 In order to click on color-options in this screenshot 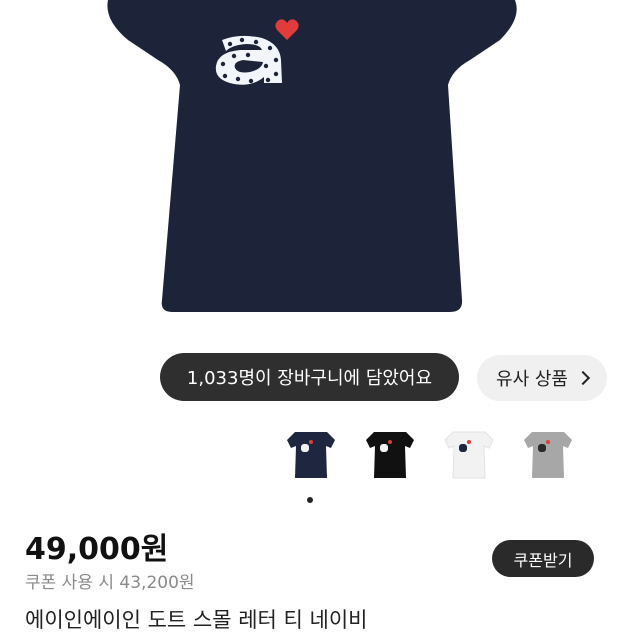, I will do `click(310, 457)`.